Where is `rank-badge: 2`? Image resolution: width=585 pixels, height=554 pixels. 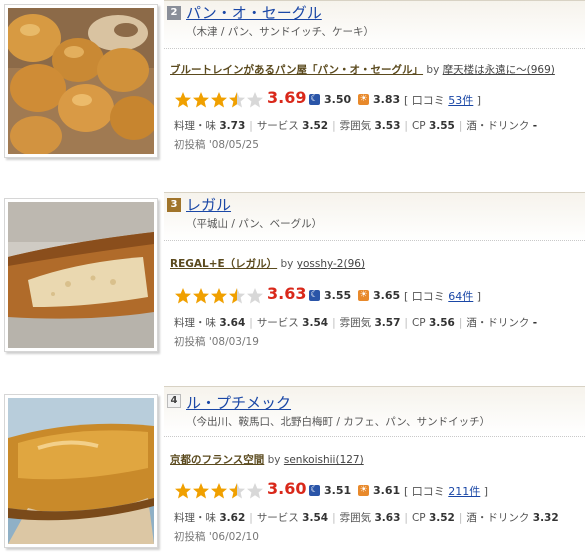 rank-badge: 2 is located at coordinates (174, 13).